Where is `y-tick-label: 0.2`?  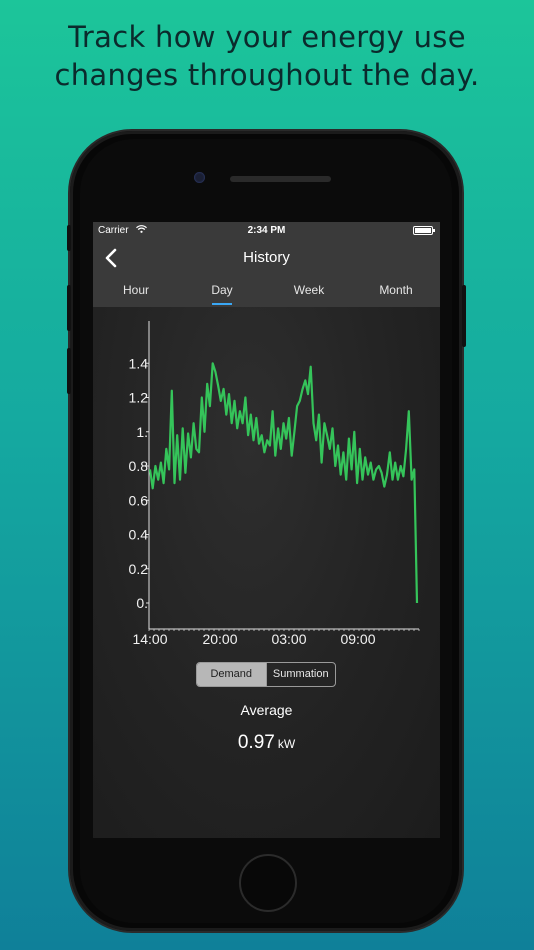 y-tick-label: 0.2 is located at coordinates (139, 569).